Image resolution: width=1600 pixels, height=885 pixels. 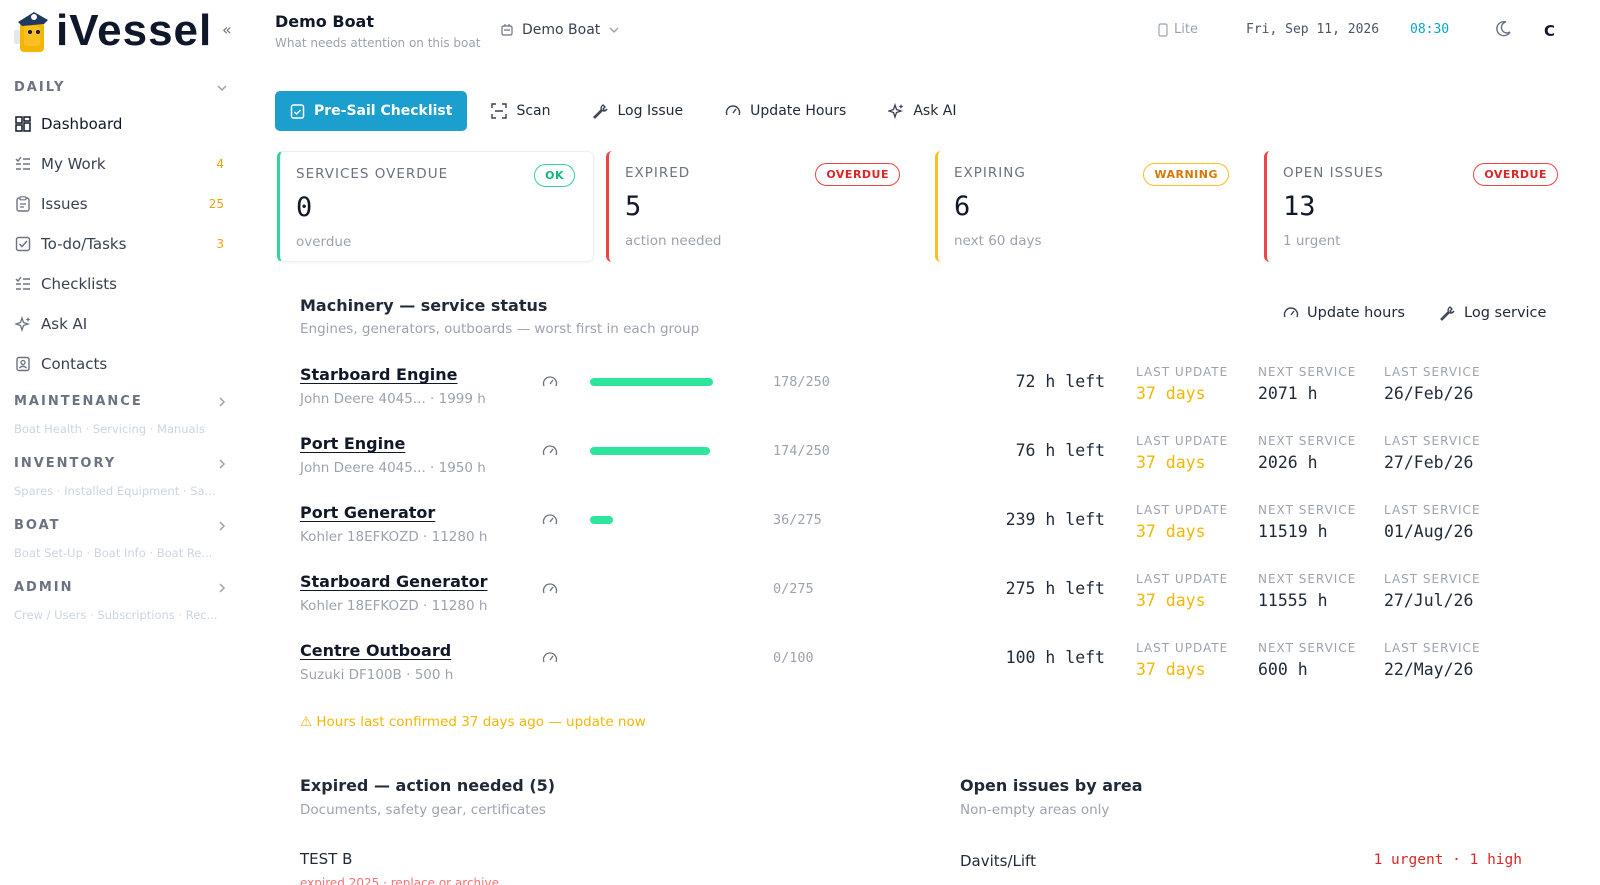 I want to click on sidebar-item-dashboard: Dashboard, so click(x=119, y=124).